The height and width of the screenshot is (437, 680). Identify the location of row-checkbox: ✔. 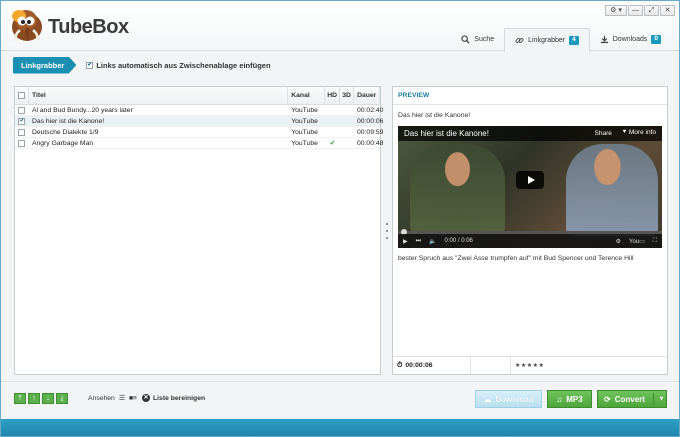
(22, 121).